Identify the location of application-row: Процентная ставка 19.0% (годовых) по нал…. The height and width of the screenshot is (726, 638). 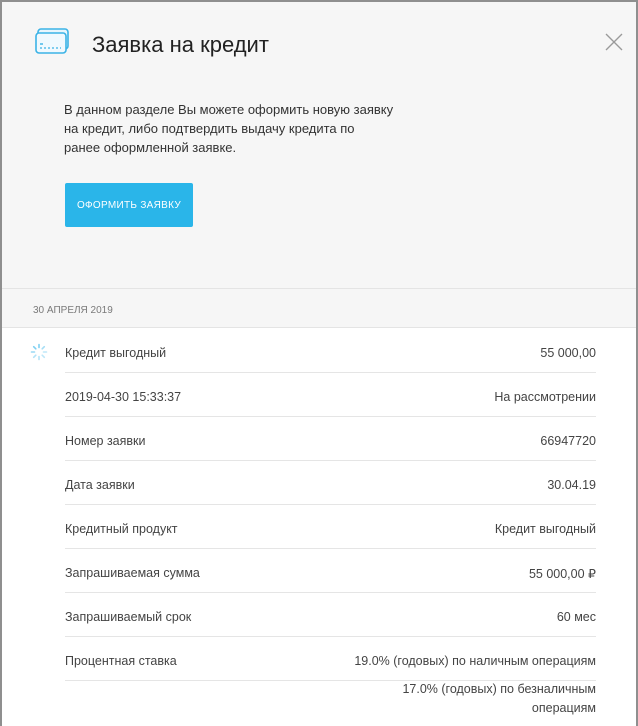
(319, 659).